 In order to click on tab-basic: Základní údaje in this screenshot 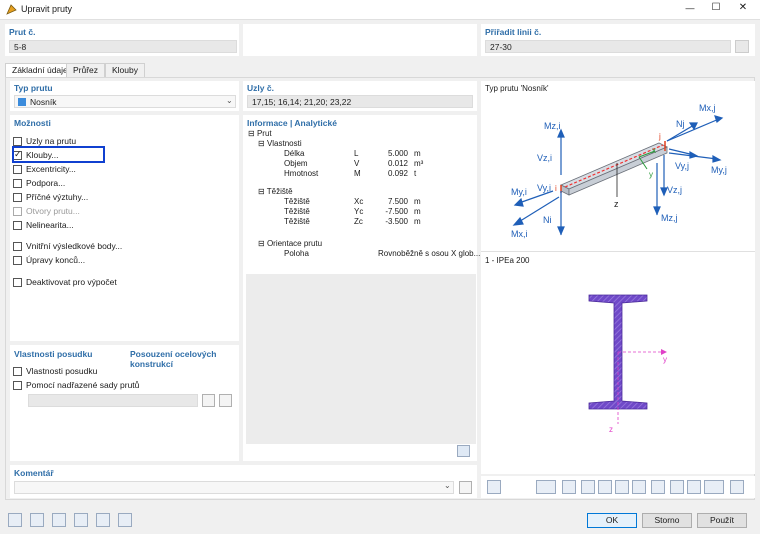, I will do `click(40, 70)`.